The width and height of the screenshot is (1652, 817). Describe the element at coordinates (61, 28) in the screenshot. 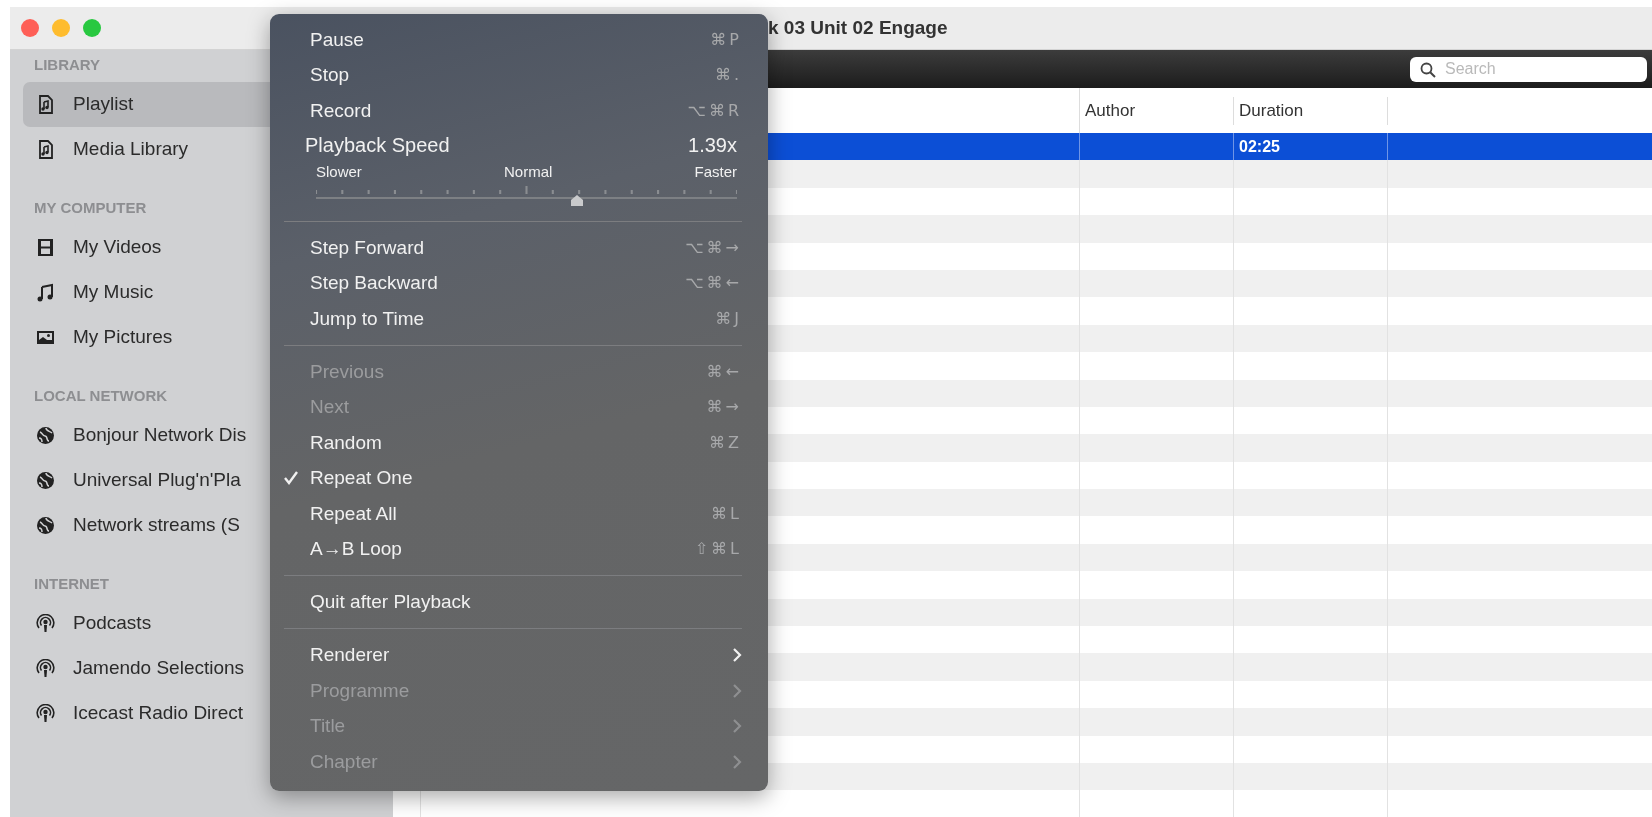

I see `minimize-button` at that location.